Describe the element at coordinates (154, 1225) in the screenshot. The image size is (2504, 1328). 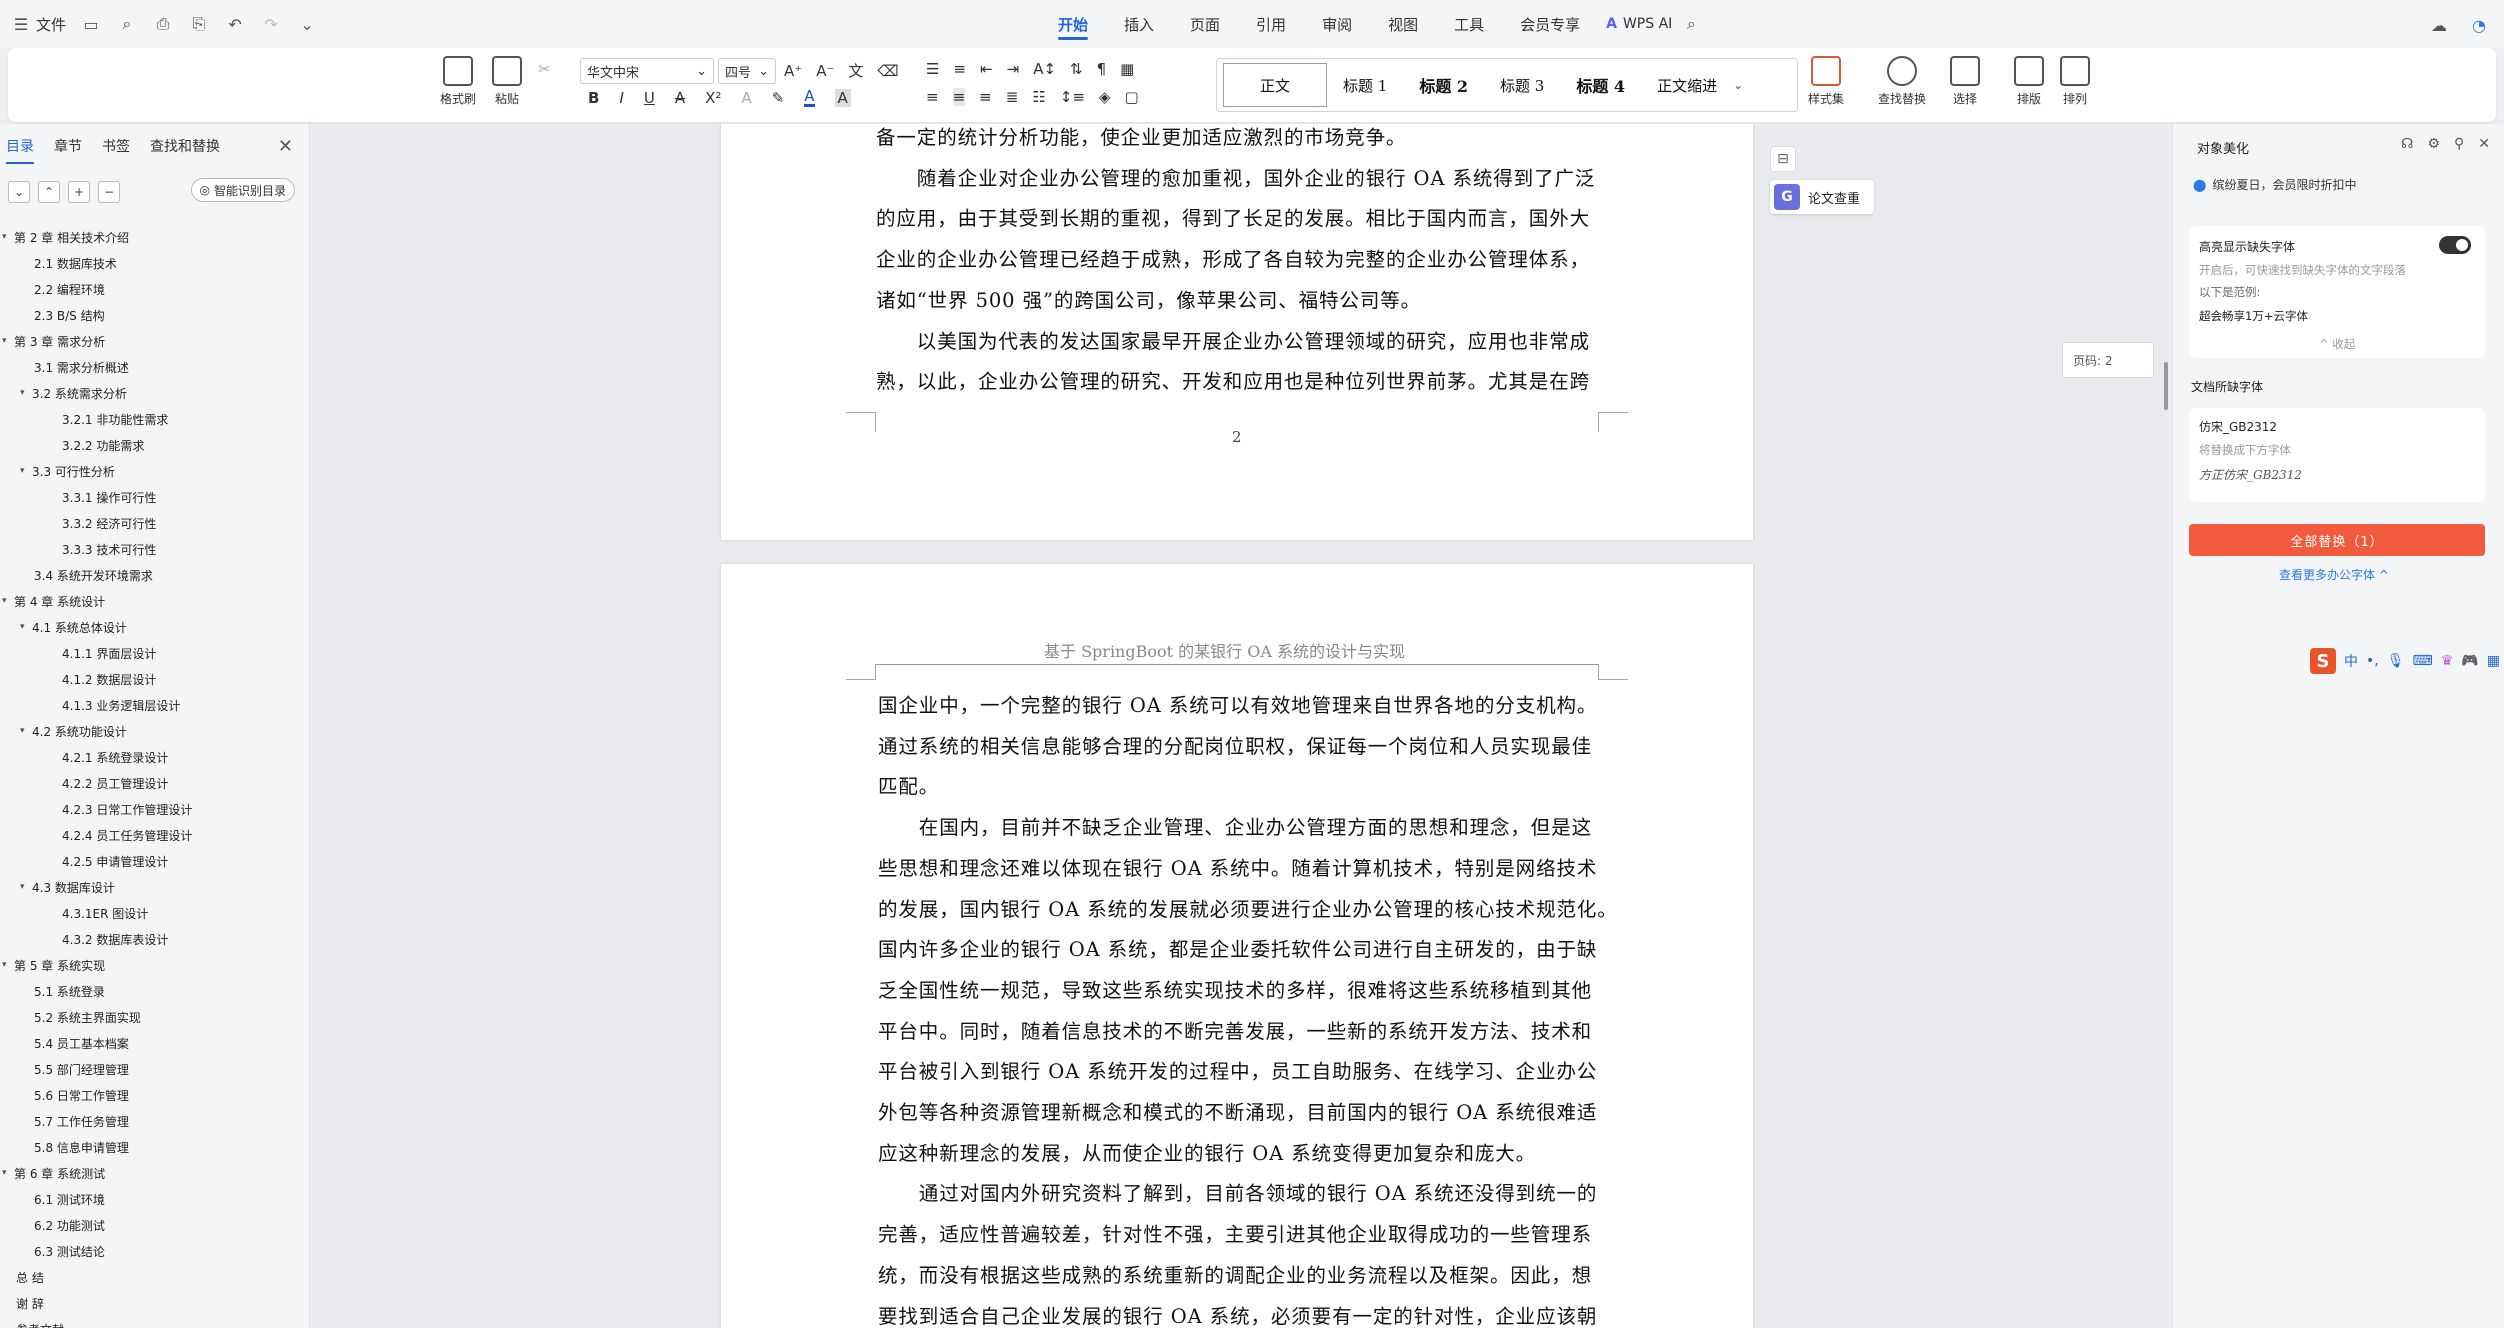
I see `toc-item: 6.2 功能测试` at that location.